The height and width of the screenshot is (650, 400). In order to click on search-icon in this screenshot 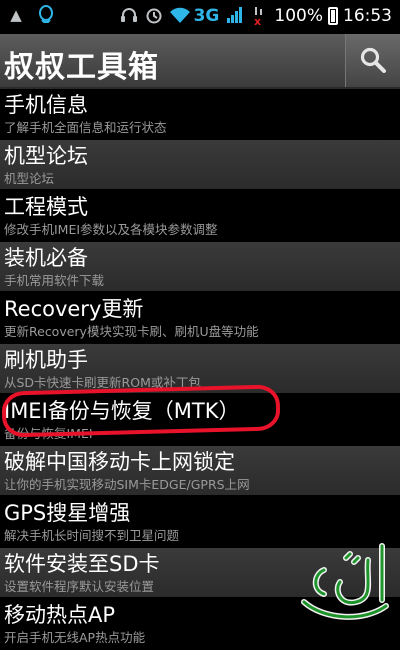, I will do `click(373, 60)`.